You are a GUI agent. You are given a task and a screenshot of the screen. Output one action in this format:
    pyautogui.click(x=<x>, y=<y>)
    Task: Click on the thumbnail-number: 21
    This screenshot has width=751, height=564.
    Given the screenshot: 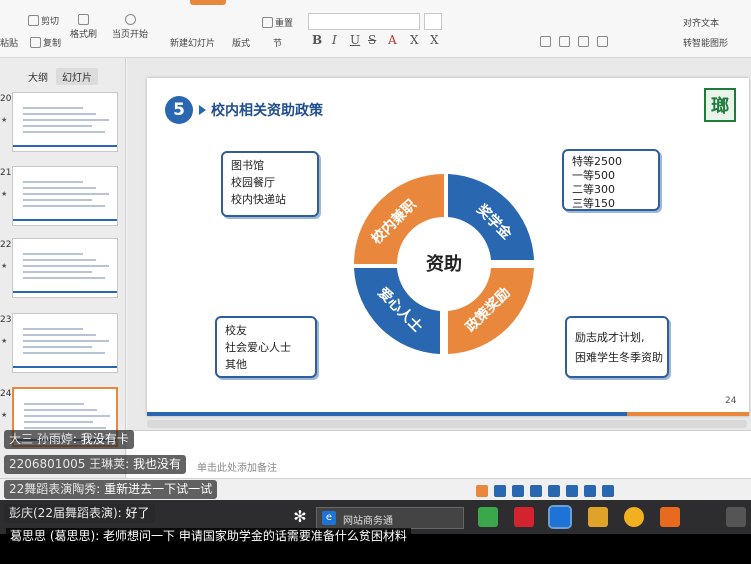 What is the action you would take?
    pyautogui.click(x=6, y=173)
    